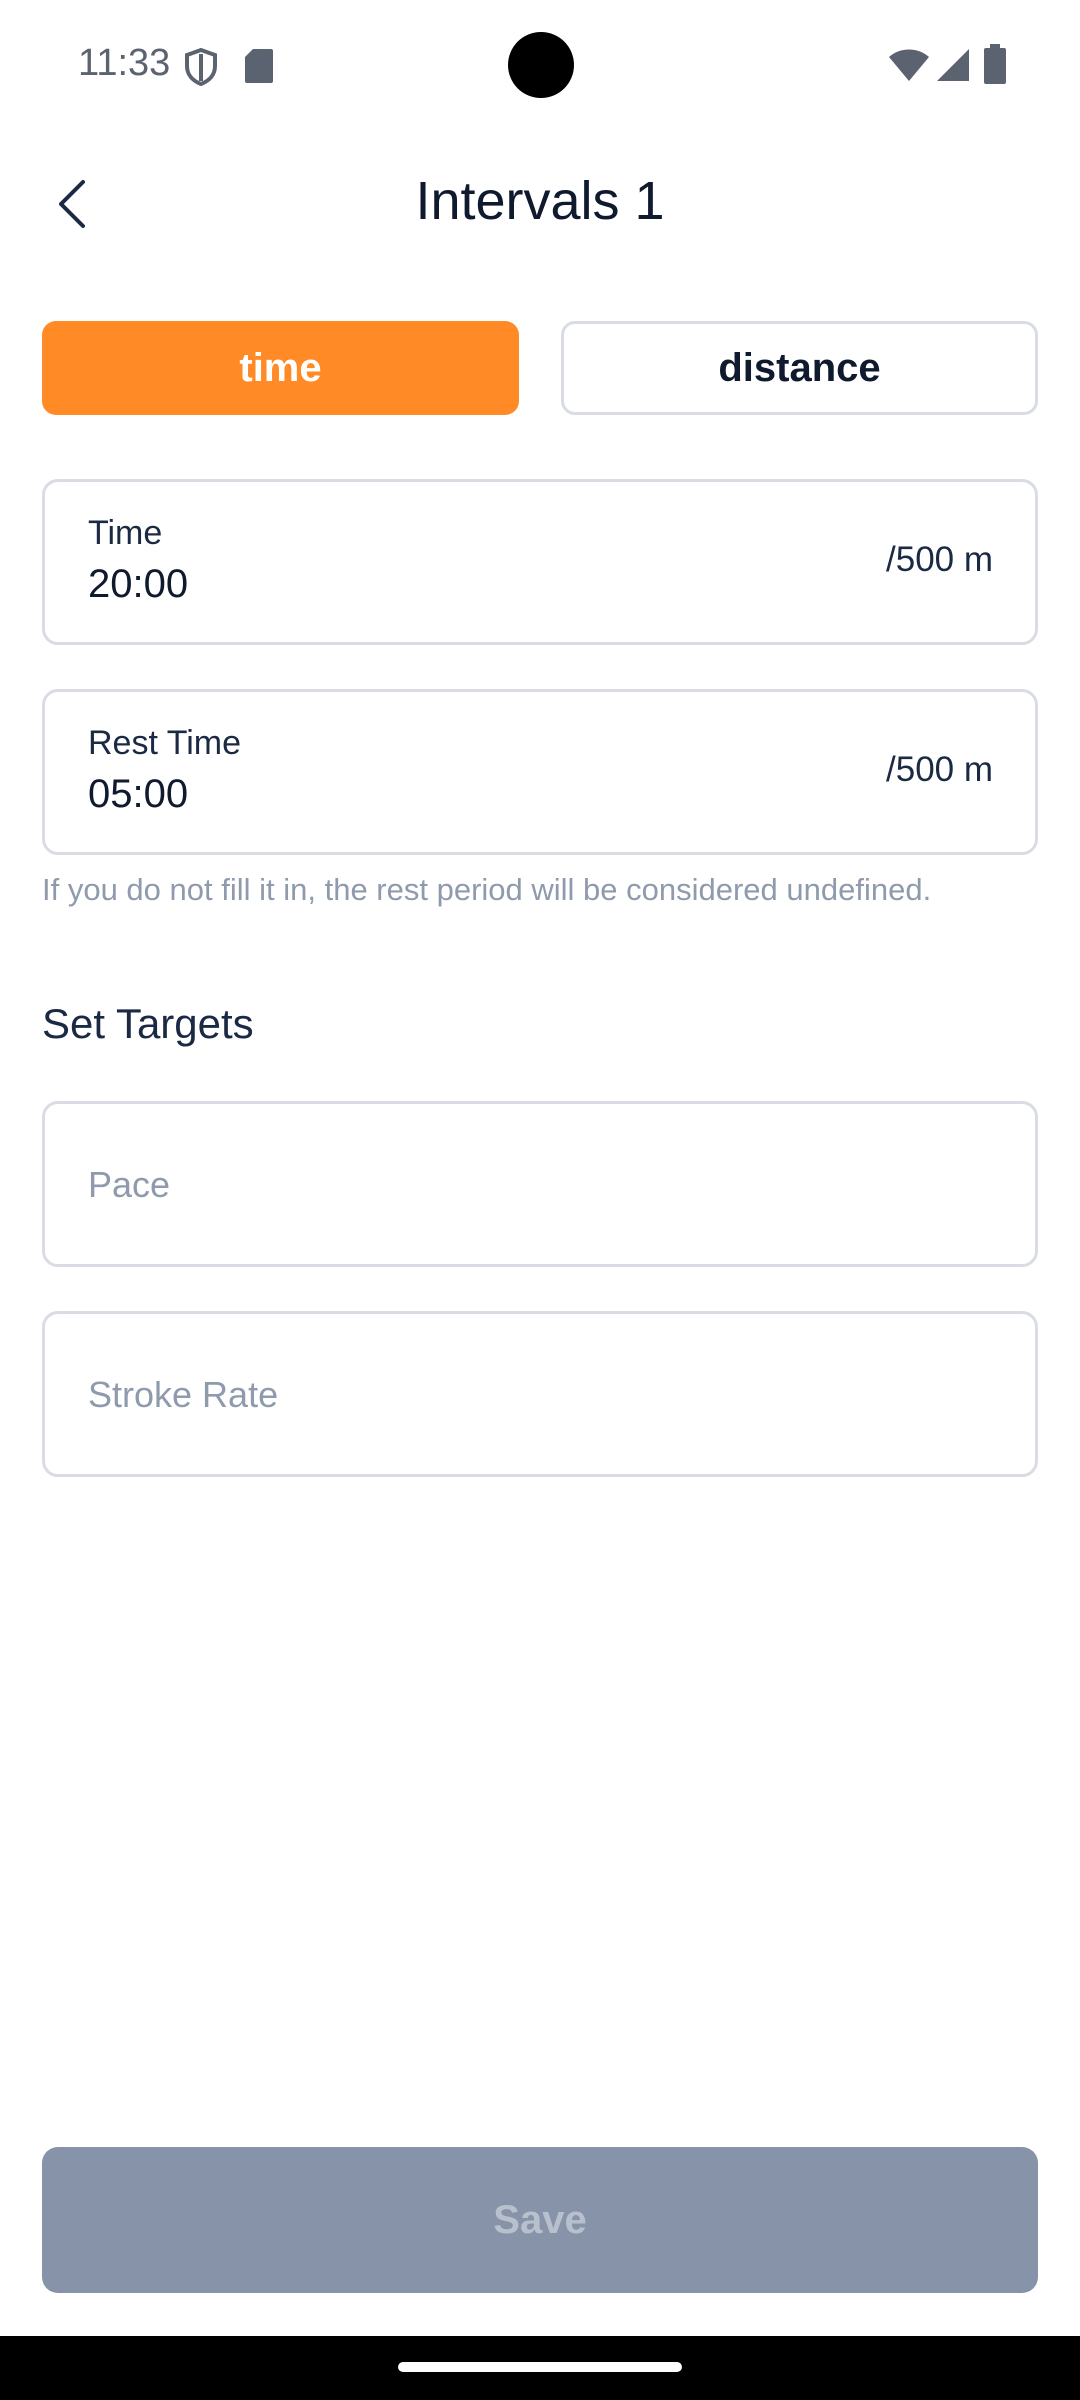  What do you see at coordinates (280, 368) in the screenshot?
I see `tab-time: time` at bounding box center [280, 368].